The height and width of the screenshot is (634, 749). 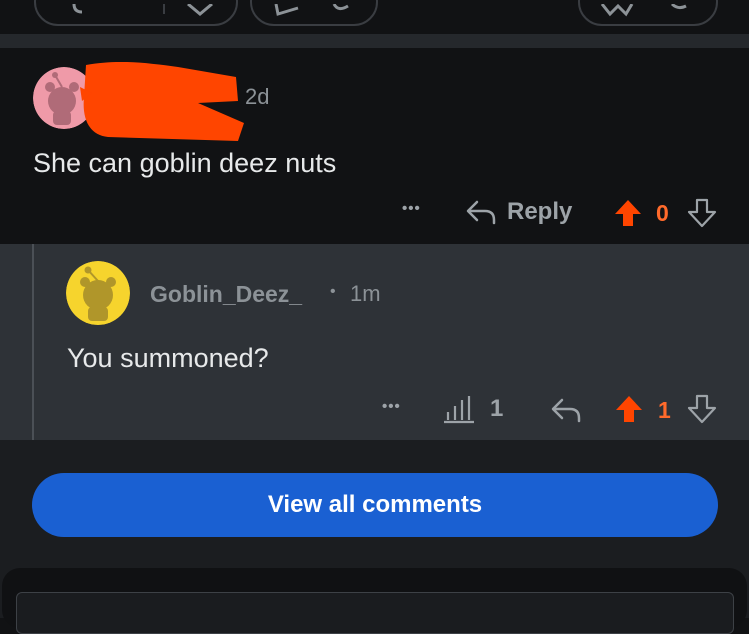 I want to click on snoo-avatar-icon, so click(x=98, y=293).